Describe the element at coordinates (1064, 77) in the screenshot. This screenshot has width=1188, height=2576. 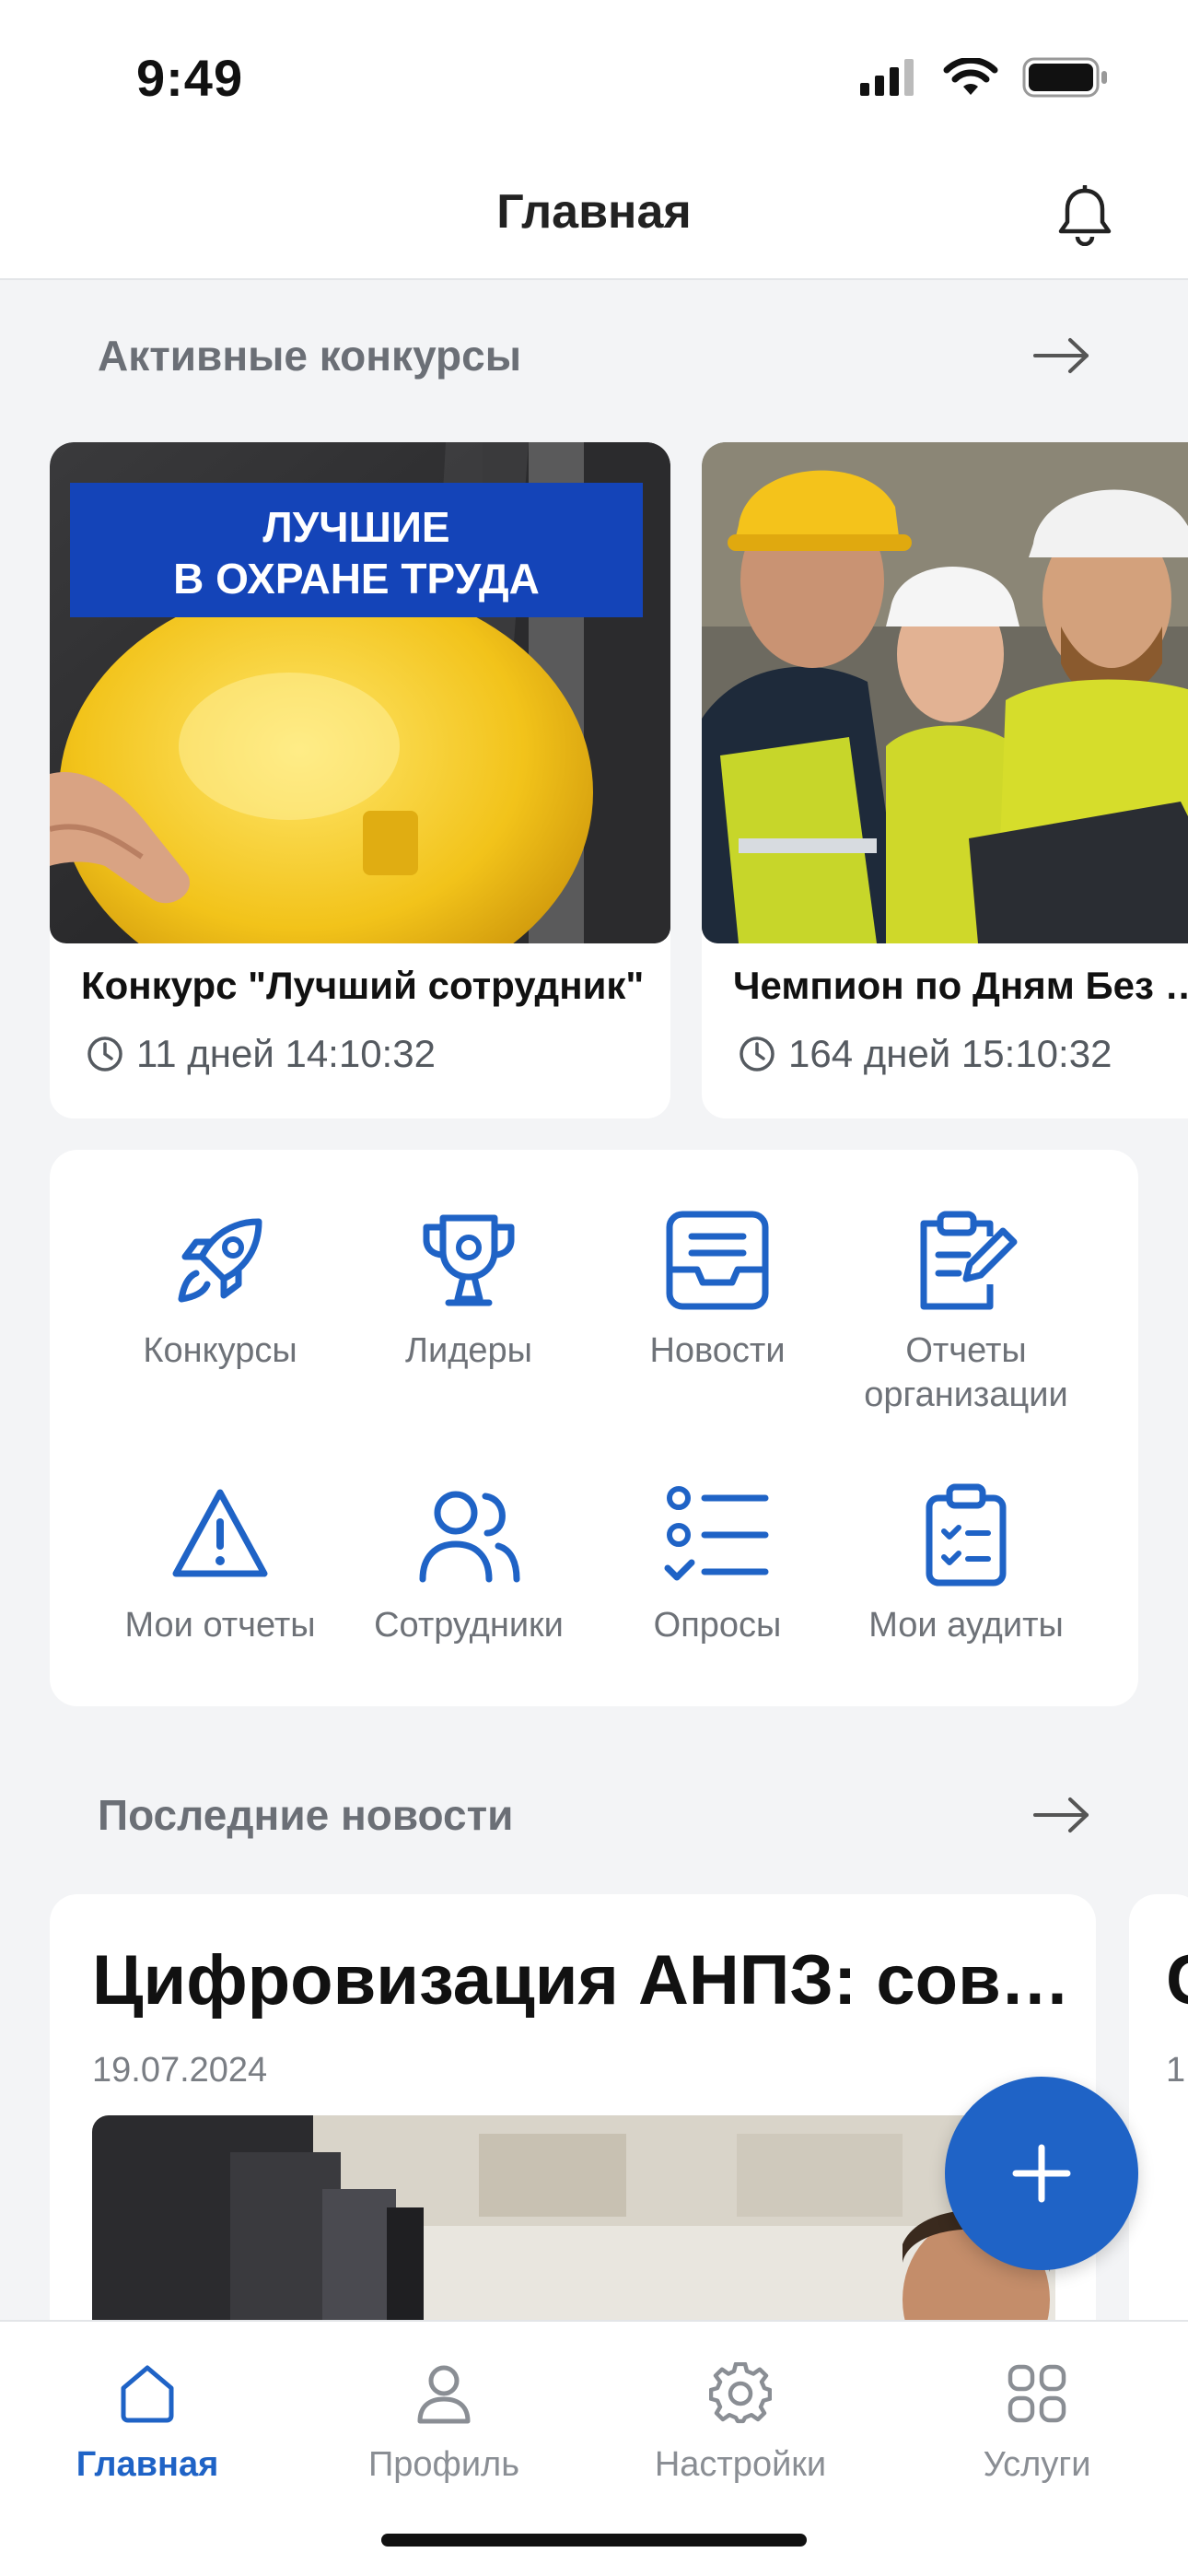
I see `battery-icon` at that location.